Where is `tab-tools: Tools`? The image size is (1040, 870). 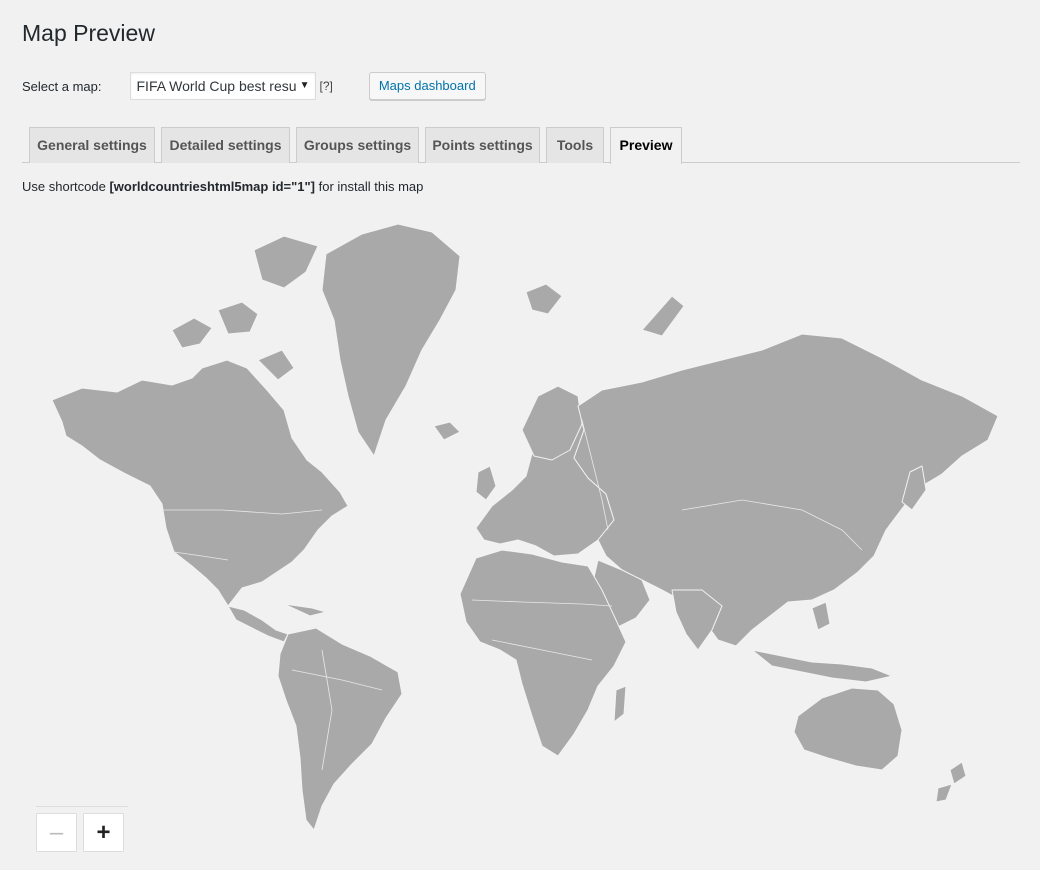 tab-tools: Tools is located at coordinates (575, 145).